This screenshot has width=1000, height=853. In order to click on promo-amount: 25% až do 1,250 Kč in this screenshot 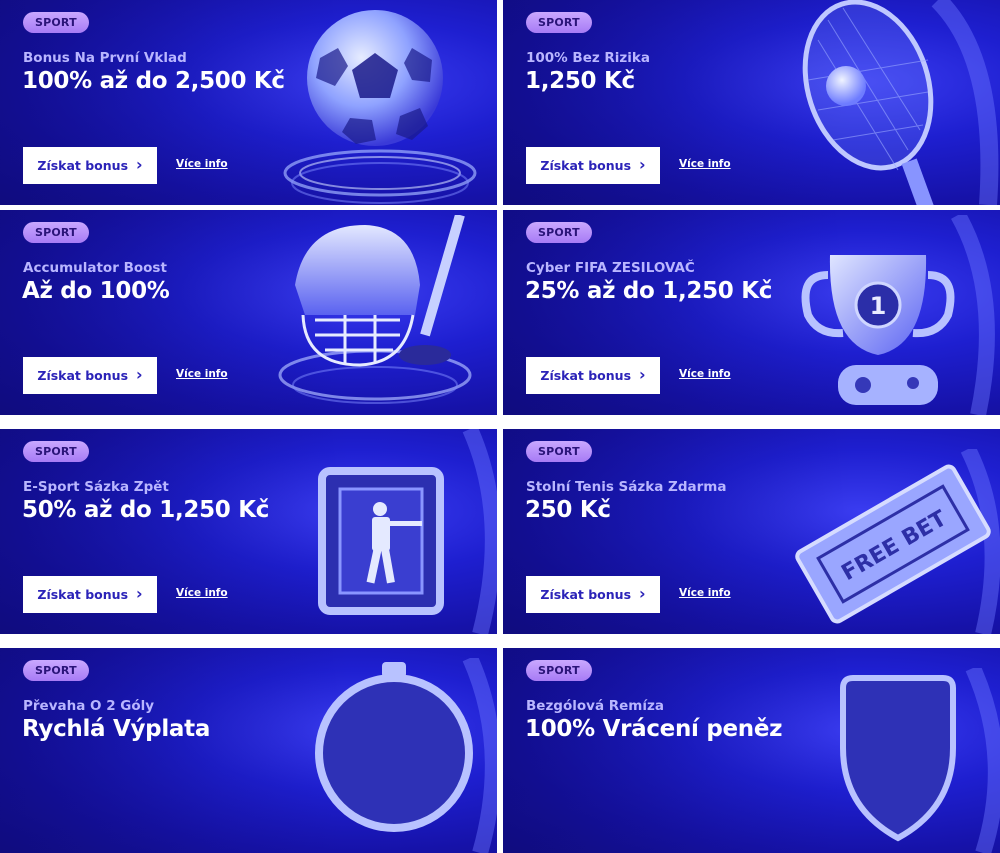, I will do `click(649, 291)`.